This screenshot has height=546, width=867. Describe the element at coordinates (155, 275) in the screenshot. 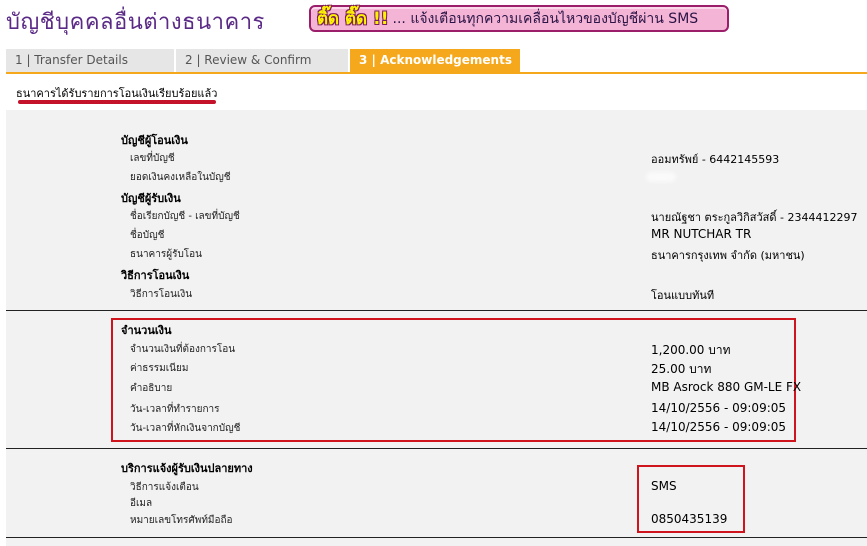

I see `section-transfer-method: วิธีการโอนเงิน` at that location.